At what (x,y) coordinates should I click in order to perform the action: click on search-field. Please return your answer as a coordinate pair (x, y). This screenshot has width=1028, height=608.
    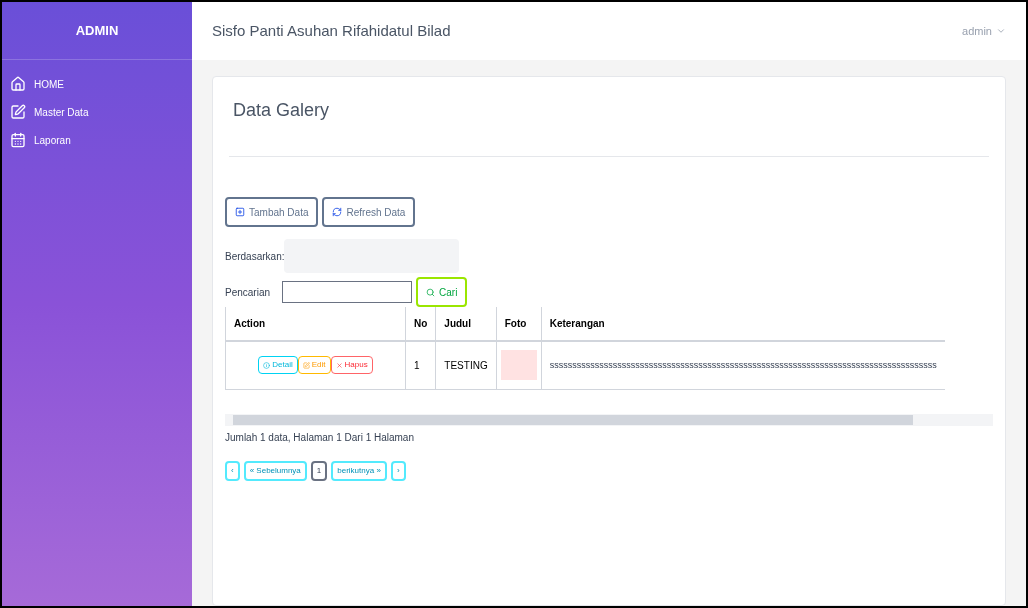
    Looking at the image, I should click on (347, 292).